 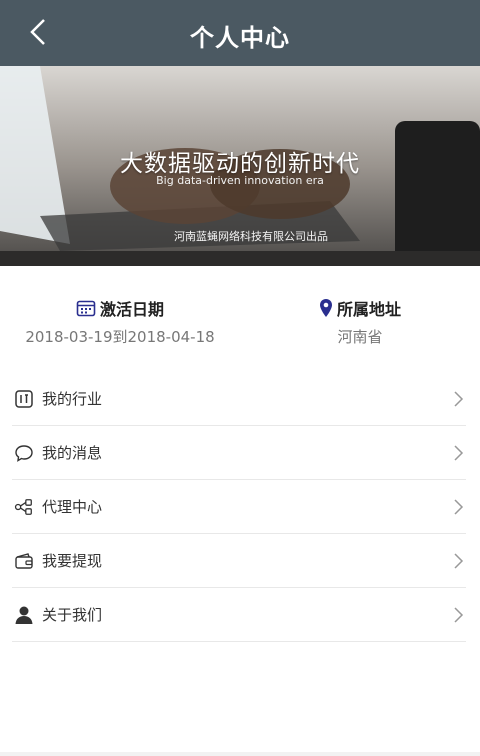 I want to click on menu-item-withdraw: 我要提现, so click(x=239, y=561).